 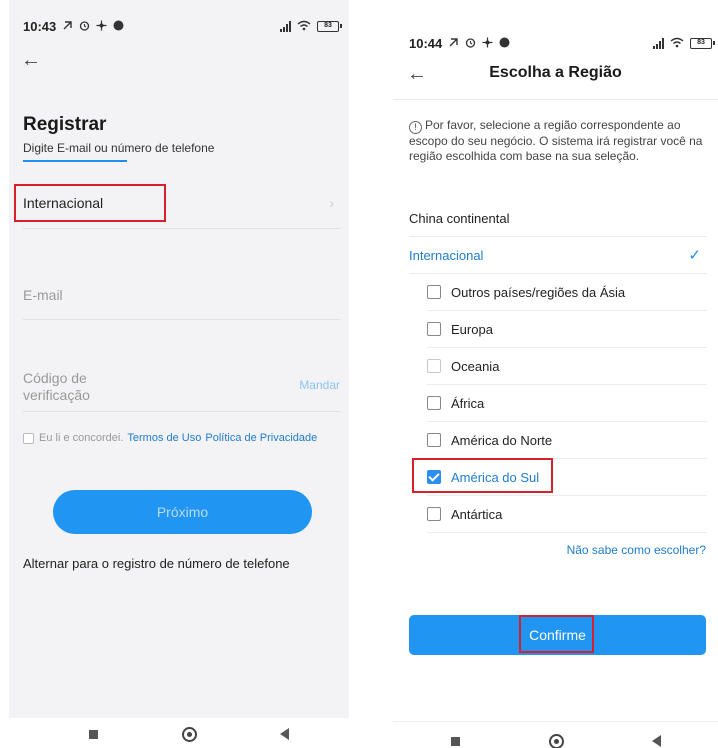 What do you see at coordinates (556, 634) in the screenshot?
I see `highlight-box-confirm` at bounding box center [556, 634].